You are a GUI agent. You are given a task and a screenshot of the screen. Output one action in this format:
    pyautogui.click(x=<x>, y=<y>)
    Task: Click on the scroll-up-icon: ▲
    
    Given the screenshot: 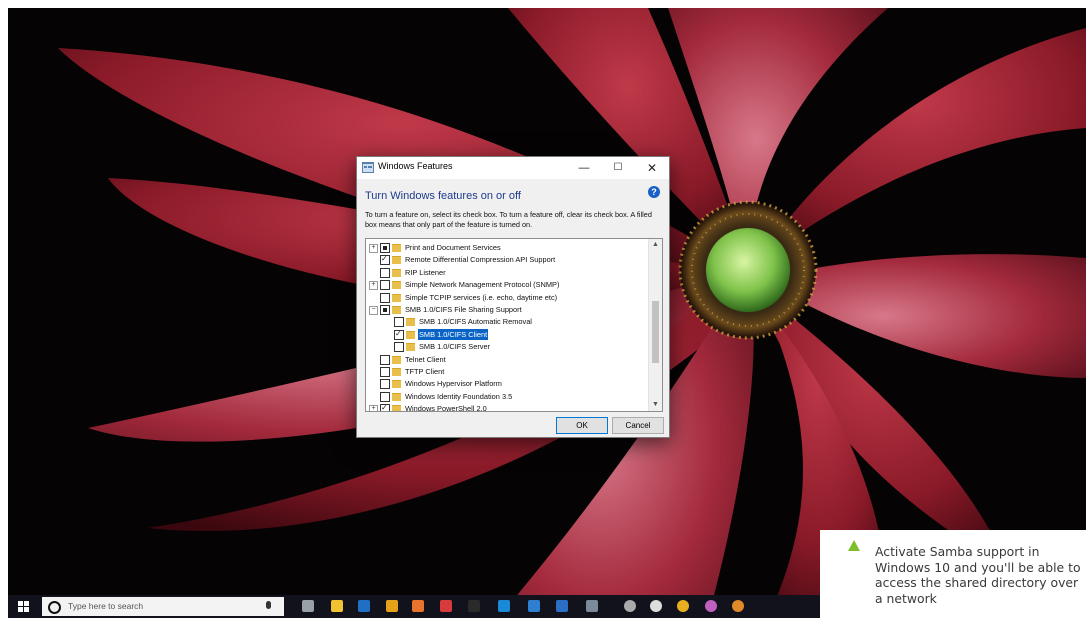 What is the action you would take?
    pyautogui.click(x=655, y=245)
    